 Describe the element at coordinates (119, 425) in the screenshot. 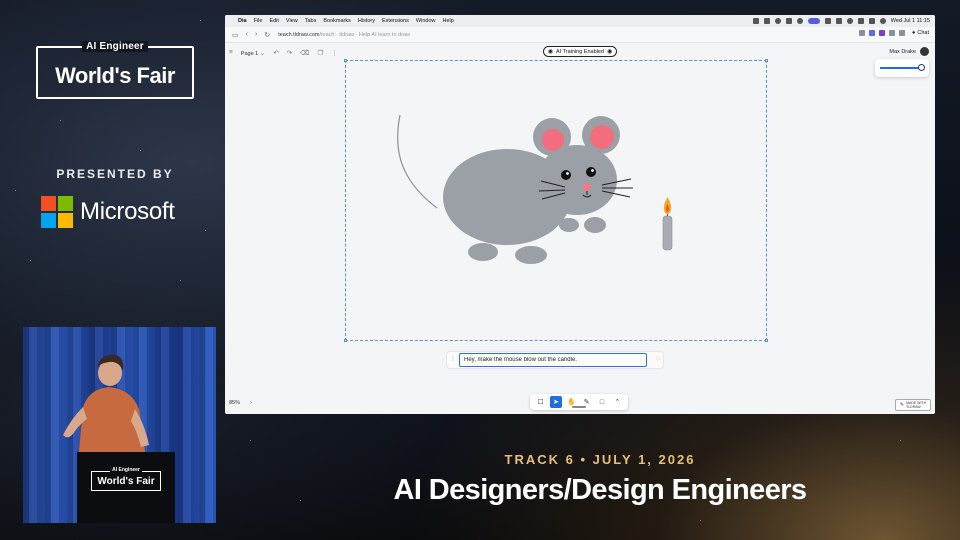

I see `speaker-video: AI Engineer World's Fair` at that location.